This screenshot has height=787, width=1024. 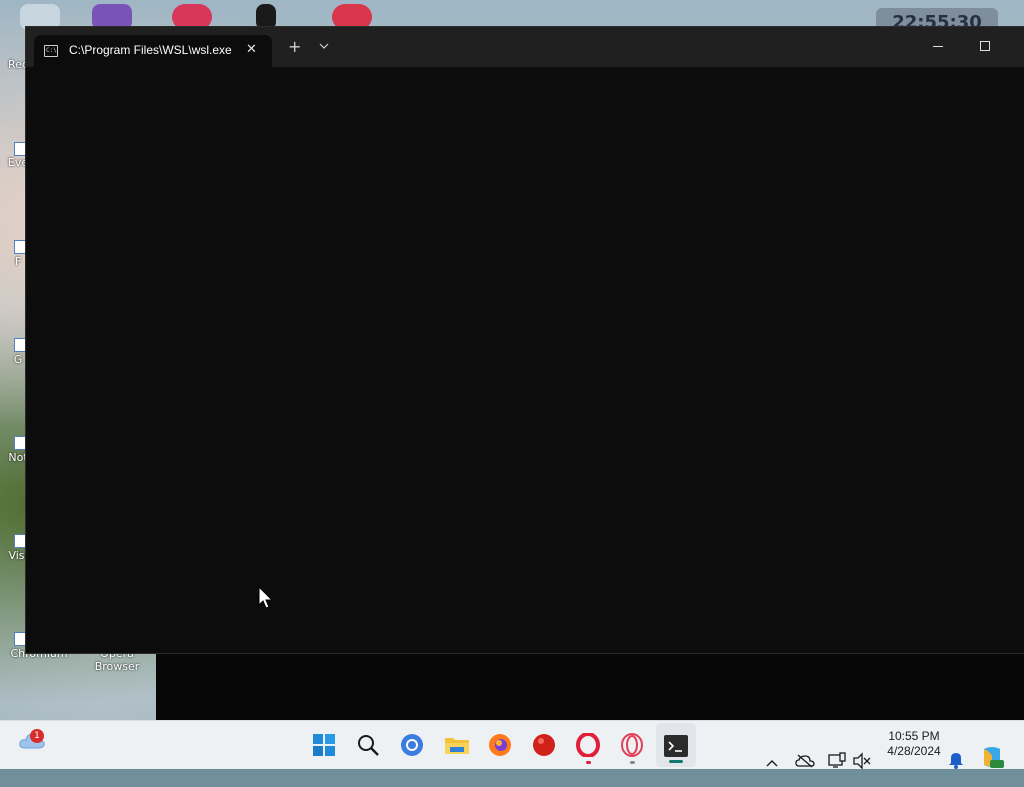 What do you see at coordinates (914, 751) in the screenshot?
I see `clock-date: 4/28/2024` at bounding box center [914, 751].